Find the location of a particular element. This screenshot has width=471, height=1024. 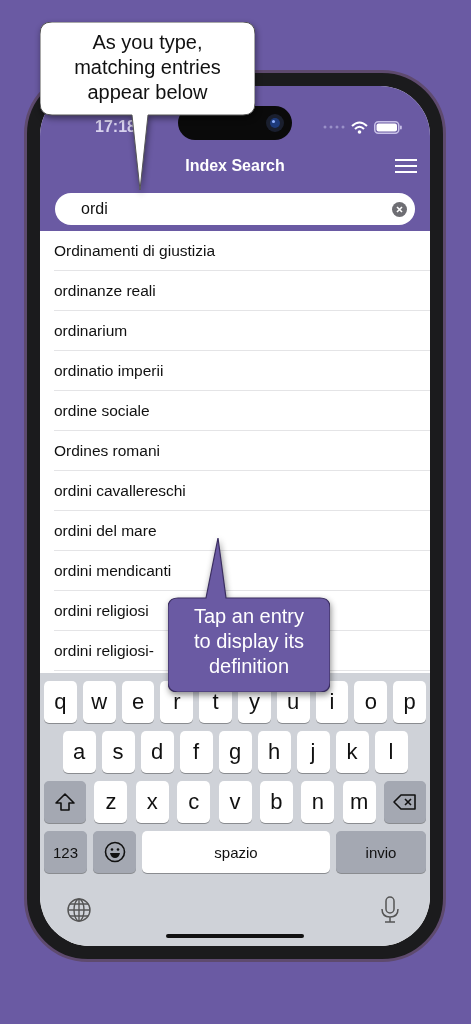

letter-key: d is located at coordinates (157, 752).